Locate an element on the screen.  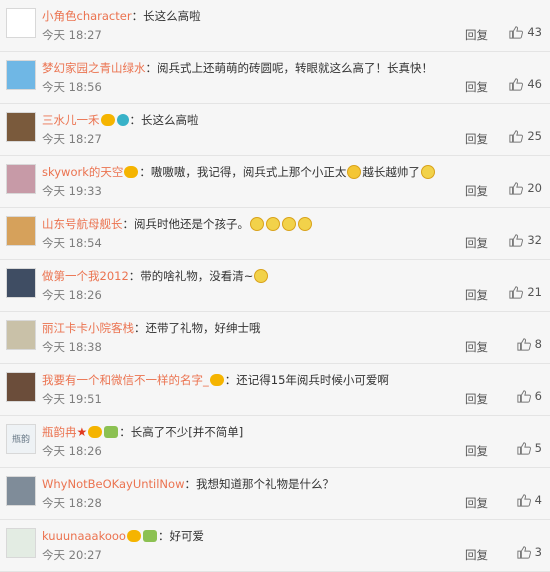
avatar: 瓶韵 is located at coordinates (21, 439).